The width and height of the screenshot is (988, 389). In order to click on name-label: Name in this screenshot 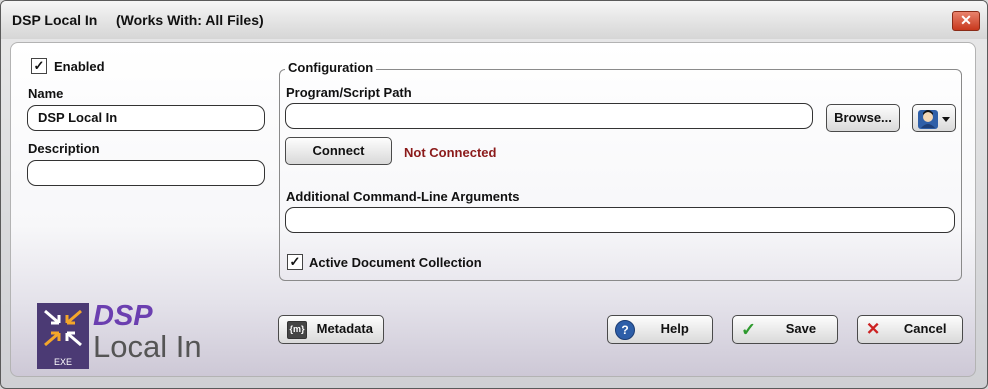, I will do `click(46, 93)`.